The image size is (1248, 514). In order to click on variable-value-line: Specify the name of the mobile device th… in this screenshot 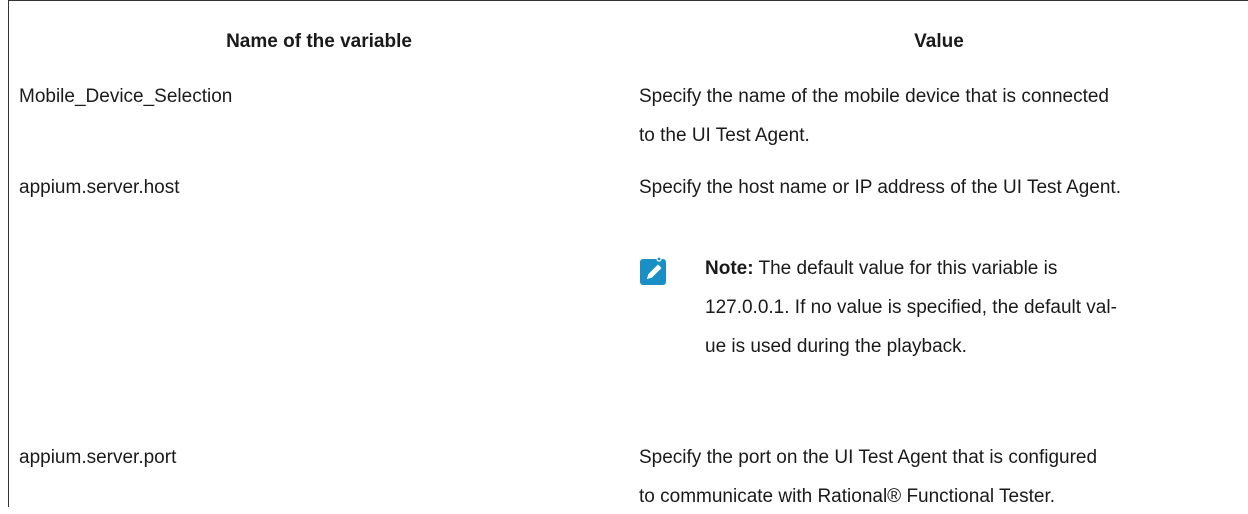, I will do `click(874, 96)`.